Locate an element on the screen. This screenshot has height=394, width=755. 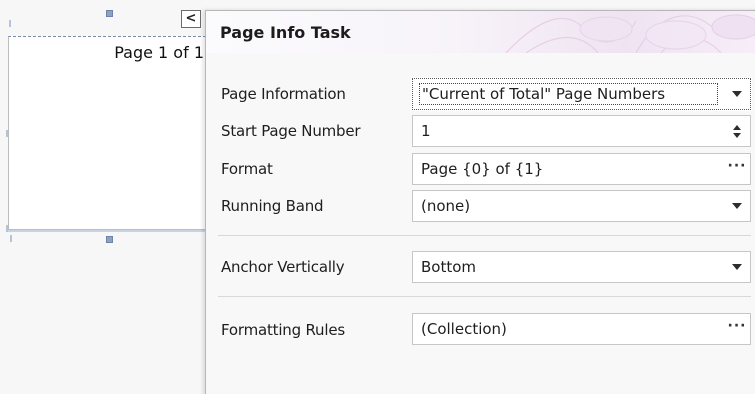
label-start-page-number: Start Page Number is located at coordinates (291, 131).